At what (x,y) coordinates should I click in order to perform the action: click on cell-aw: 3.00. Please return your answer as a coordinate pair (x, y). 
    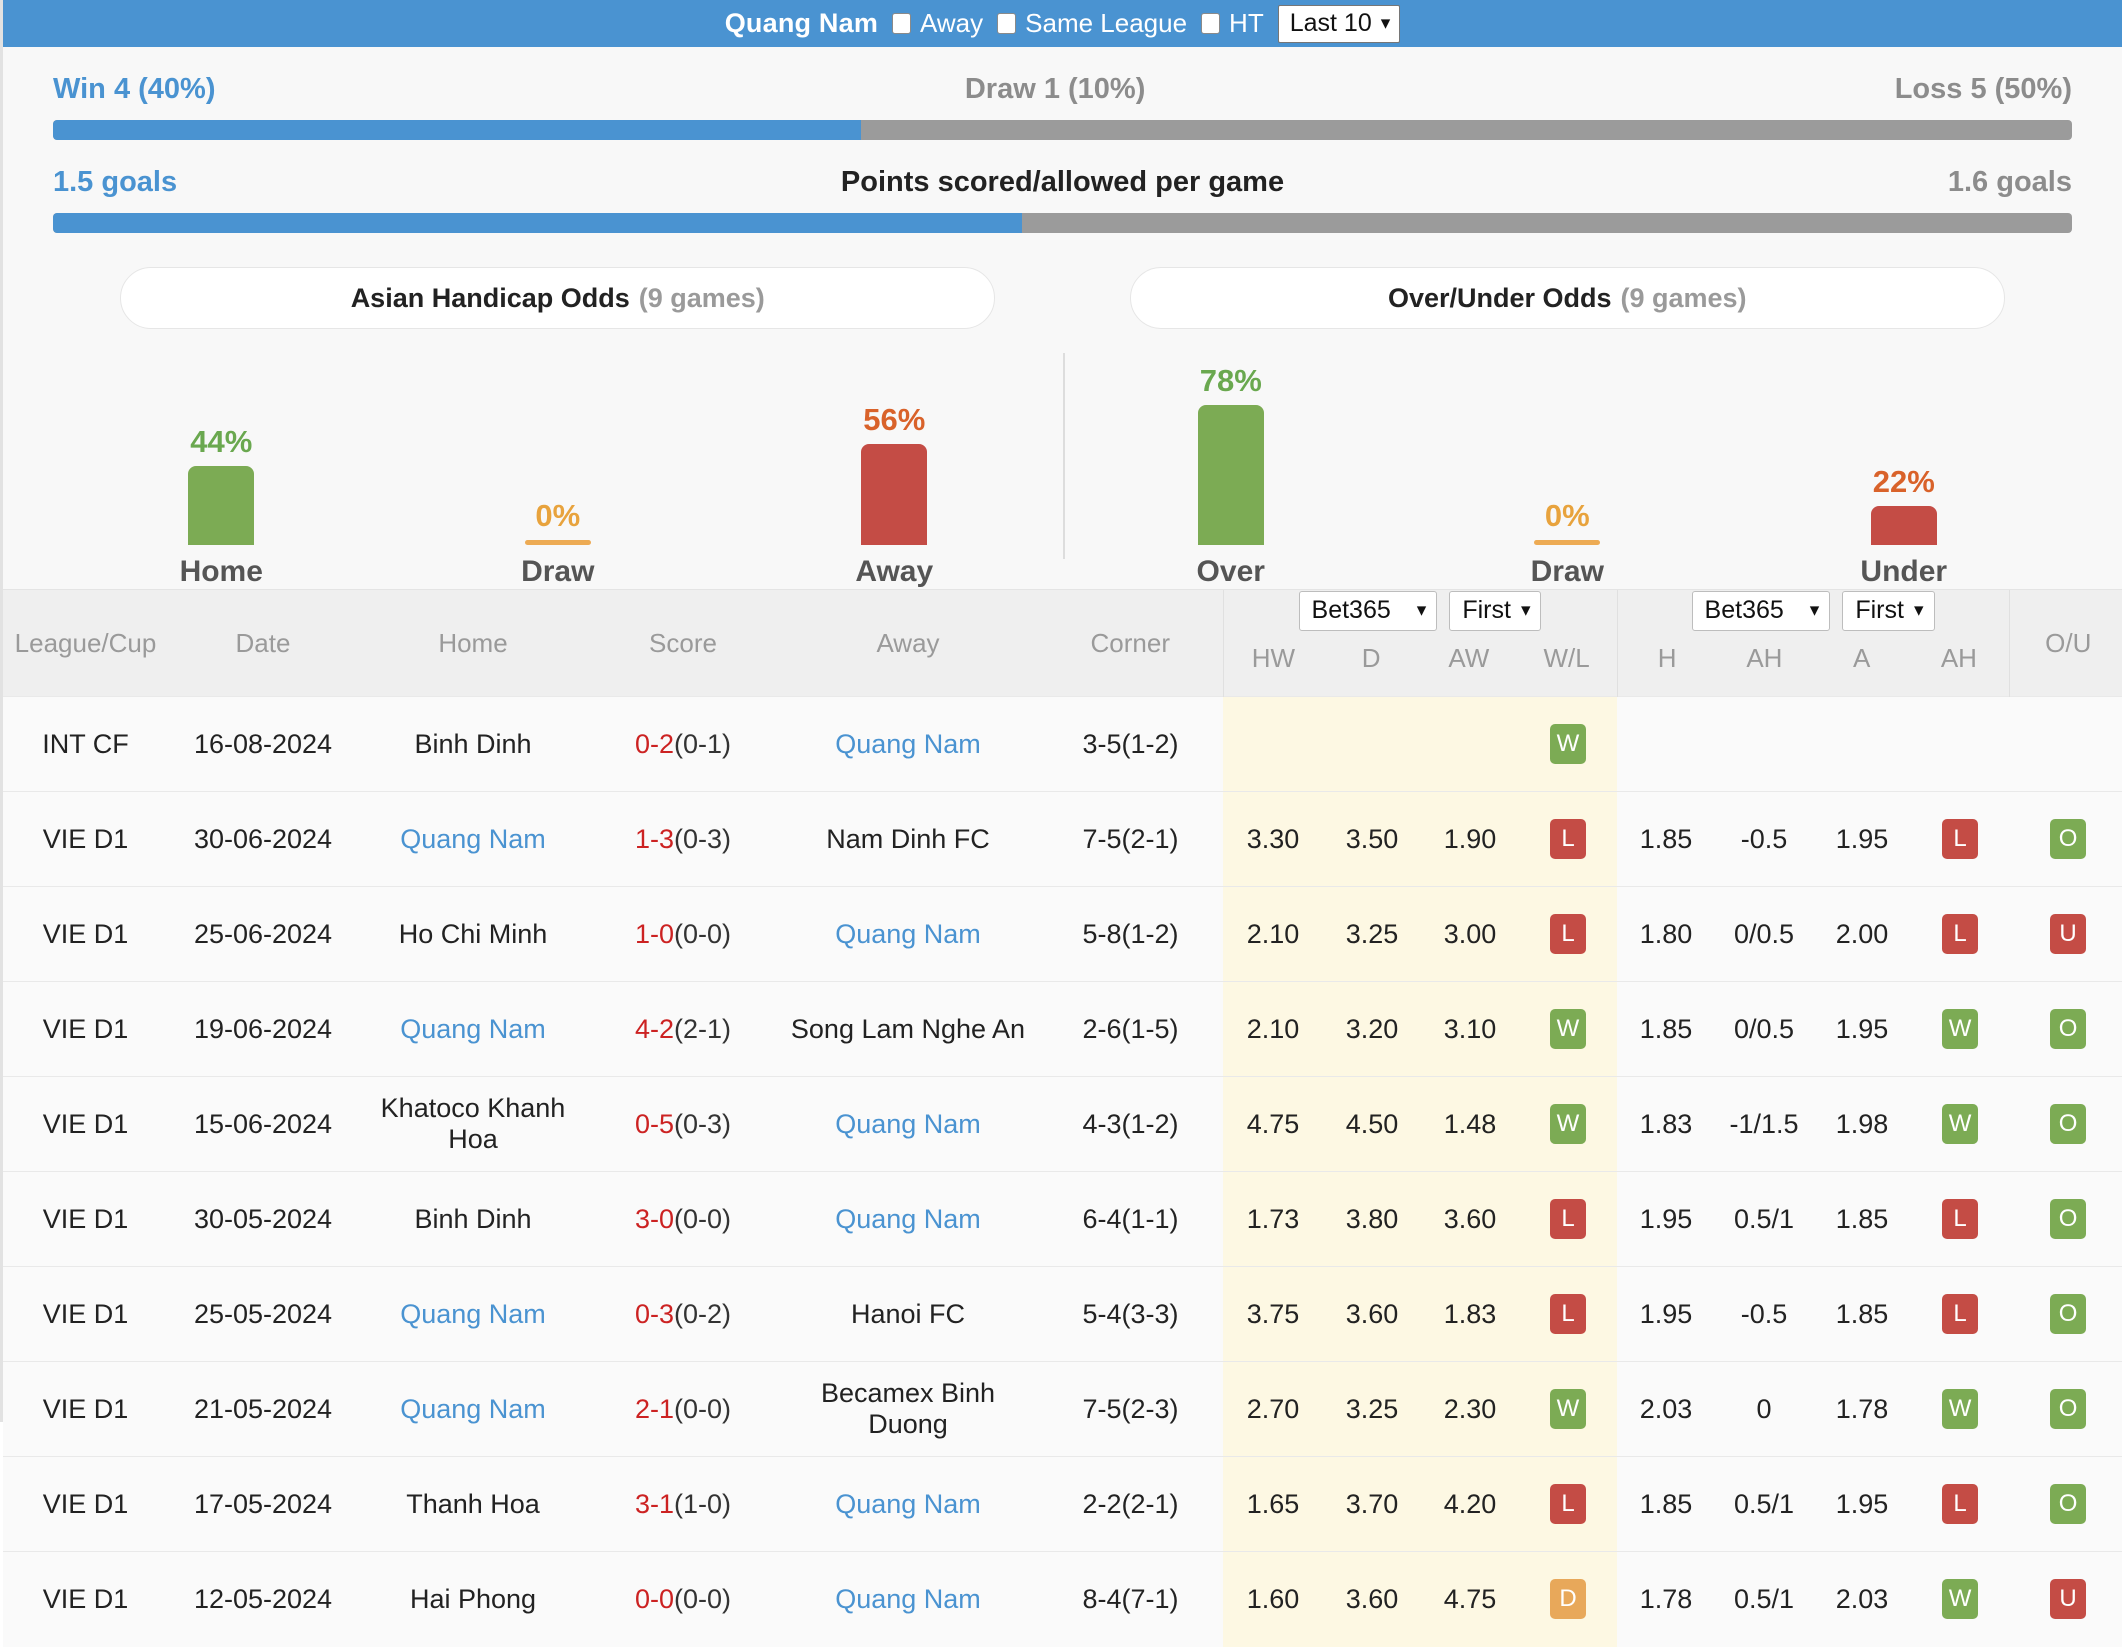
    Looking at the image, I should click on (1470, 934).